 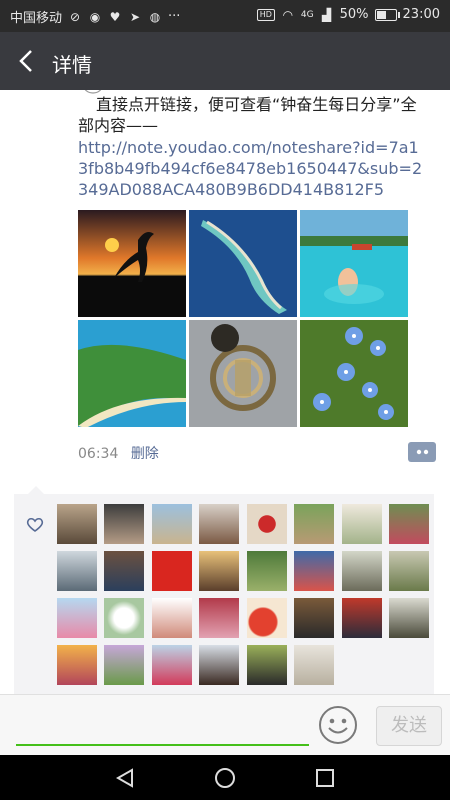 I want to click on page-title: 详情, so click(x=72, y=65).